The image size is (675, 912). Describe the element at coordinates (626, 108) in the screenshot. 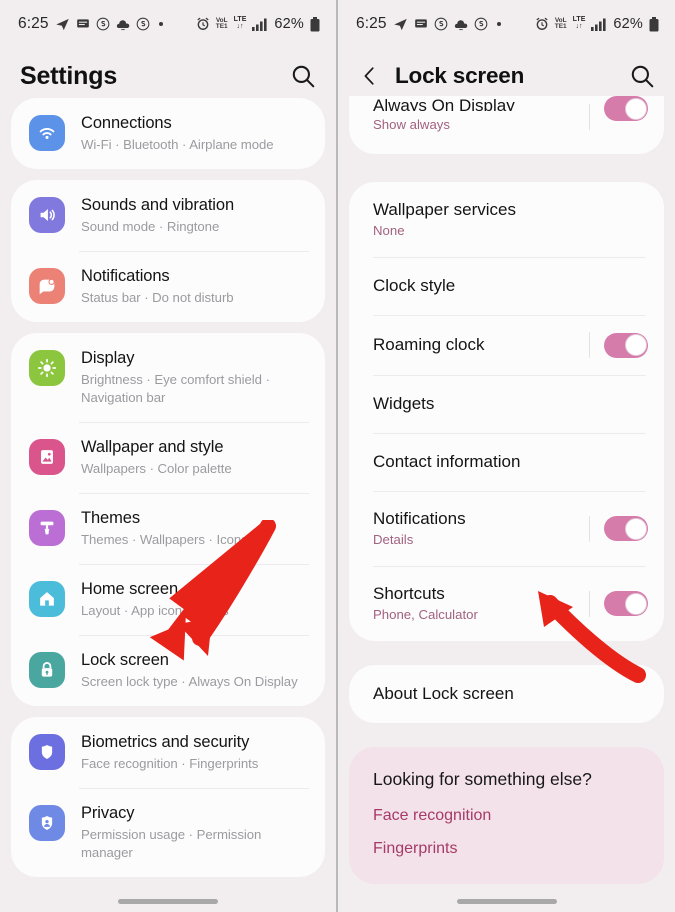

I see `toggle-always-on-display` at that location.